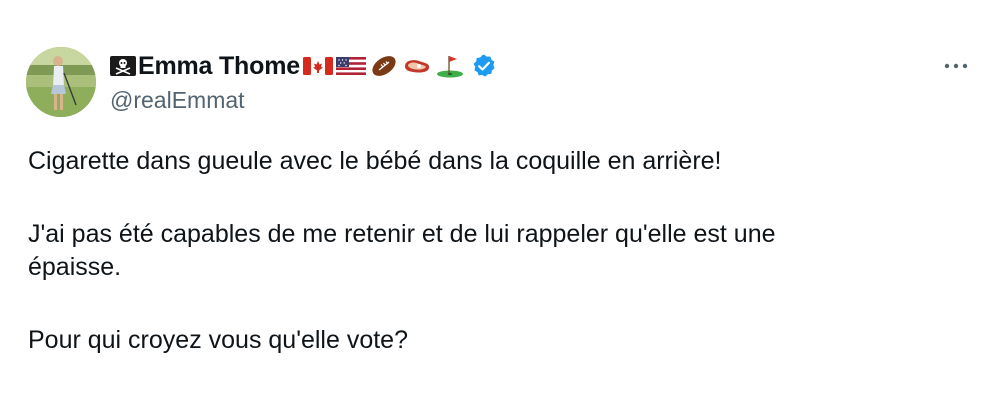 This screenshot has width=1004, height=400. I want to click on tweet-paragraph-3: Pour qui croyez vous qu'elle vote?, so click(218, 340).